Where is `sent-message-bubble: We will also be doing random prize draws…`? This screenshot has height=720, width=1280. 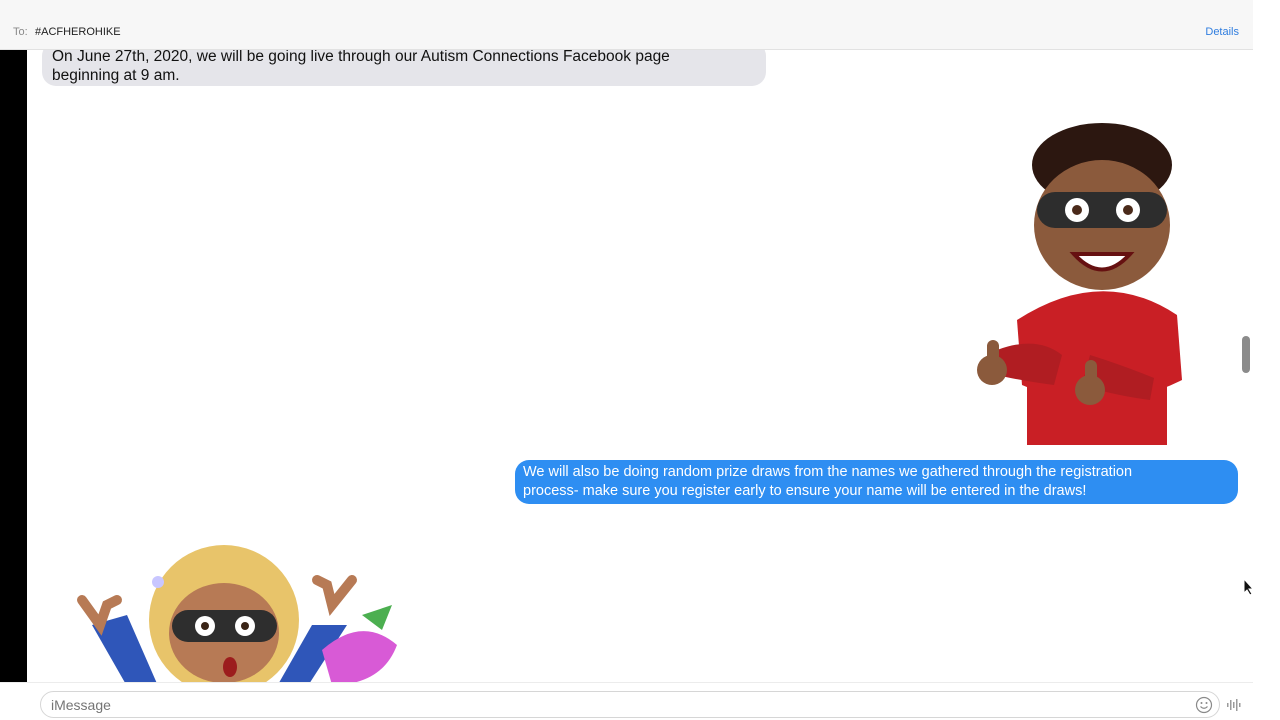 sent-message-bubble: We will also be doing random prize draws… is located at coordinates (876, 482).